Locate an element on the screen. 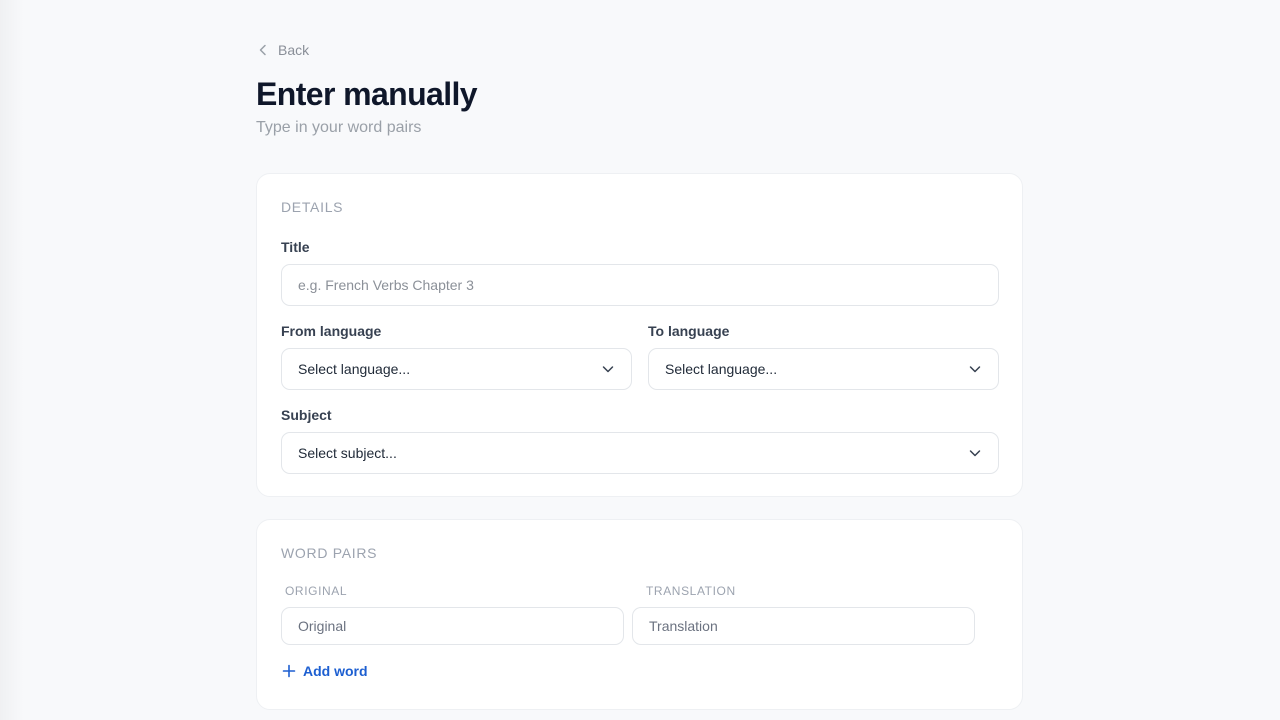 This screenshot has width=1280, height=720. page-title: Enter manually is located at coordinates (367, 94).